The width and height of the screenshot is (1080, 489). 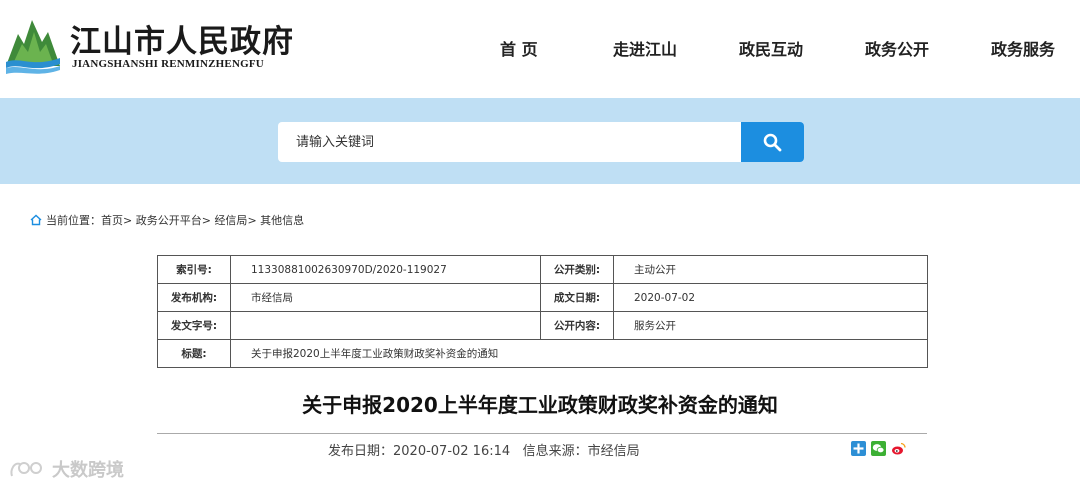 What do you see at coordinates (878, 448) in the screenshot?
I see `wechat-icon` at bounding box center [878, 448].